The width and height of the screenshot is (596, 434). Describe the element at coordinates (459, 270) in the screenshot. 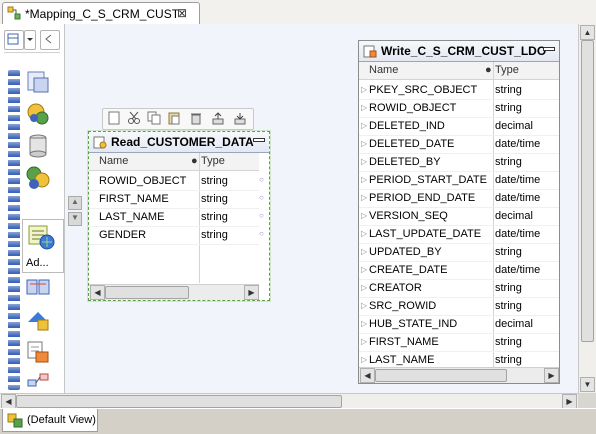

I see `port-row: ▷ CREATE_DATE date/time` at that location.